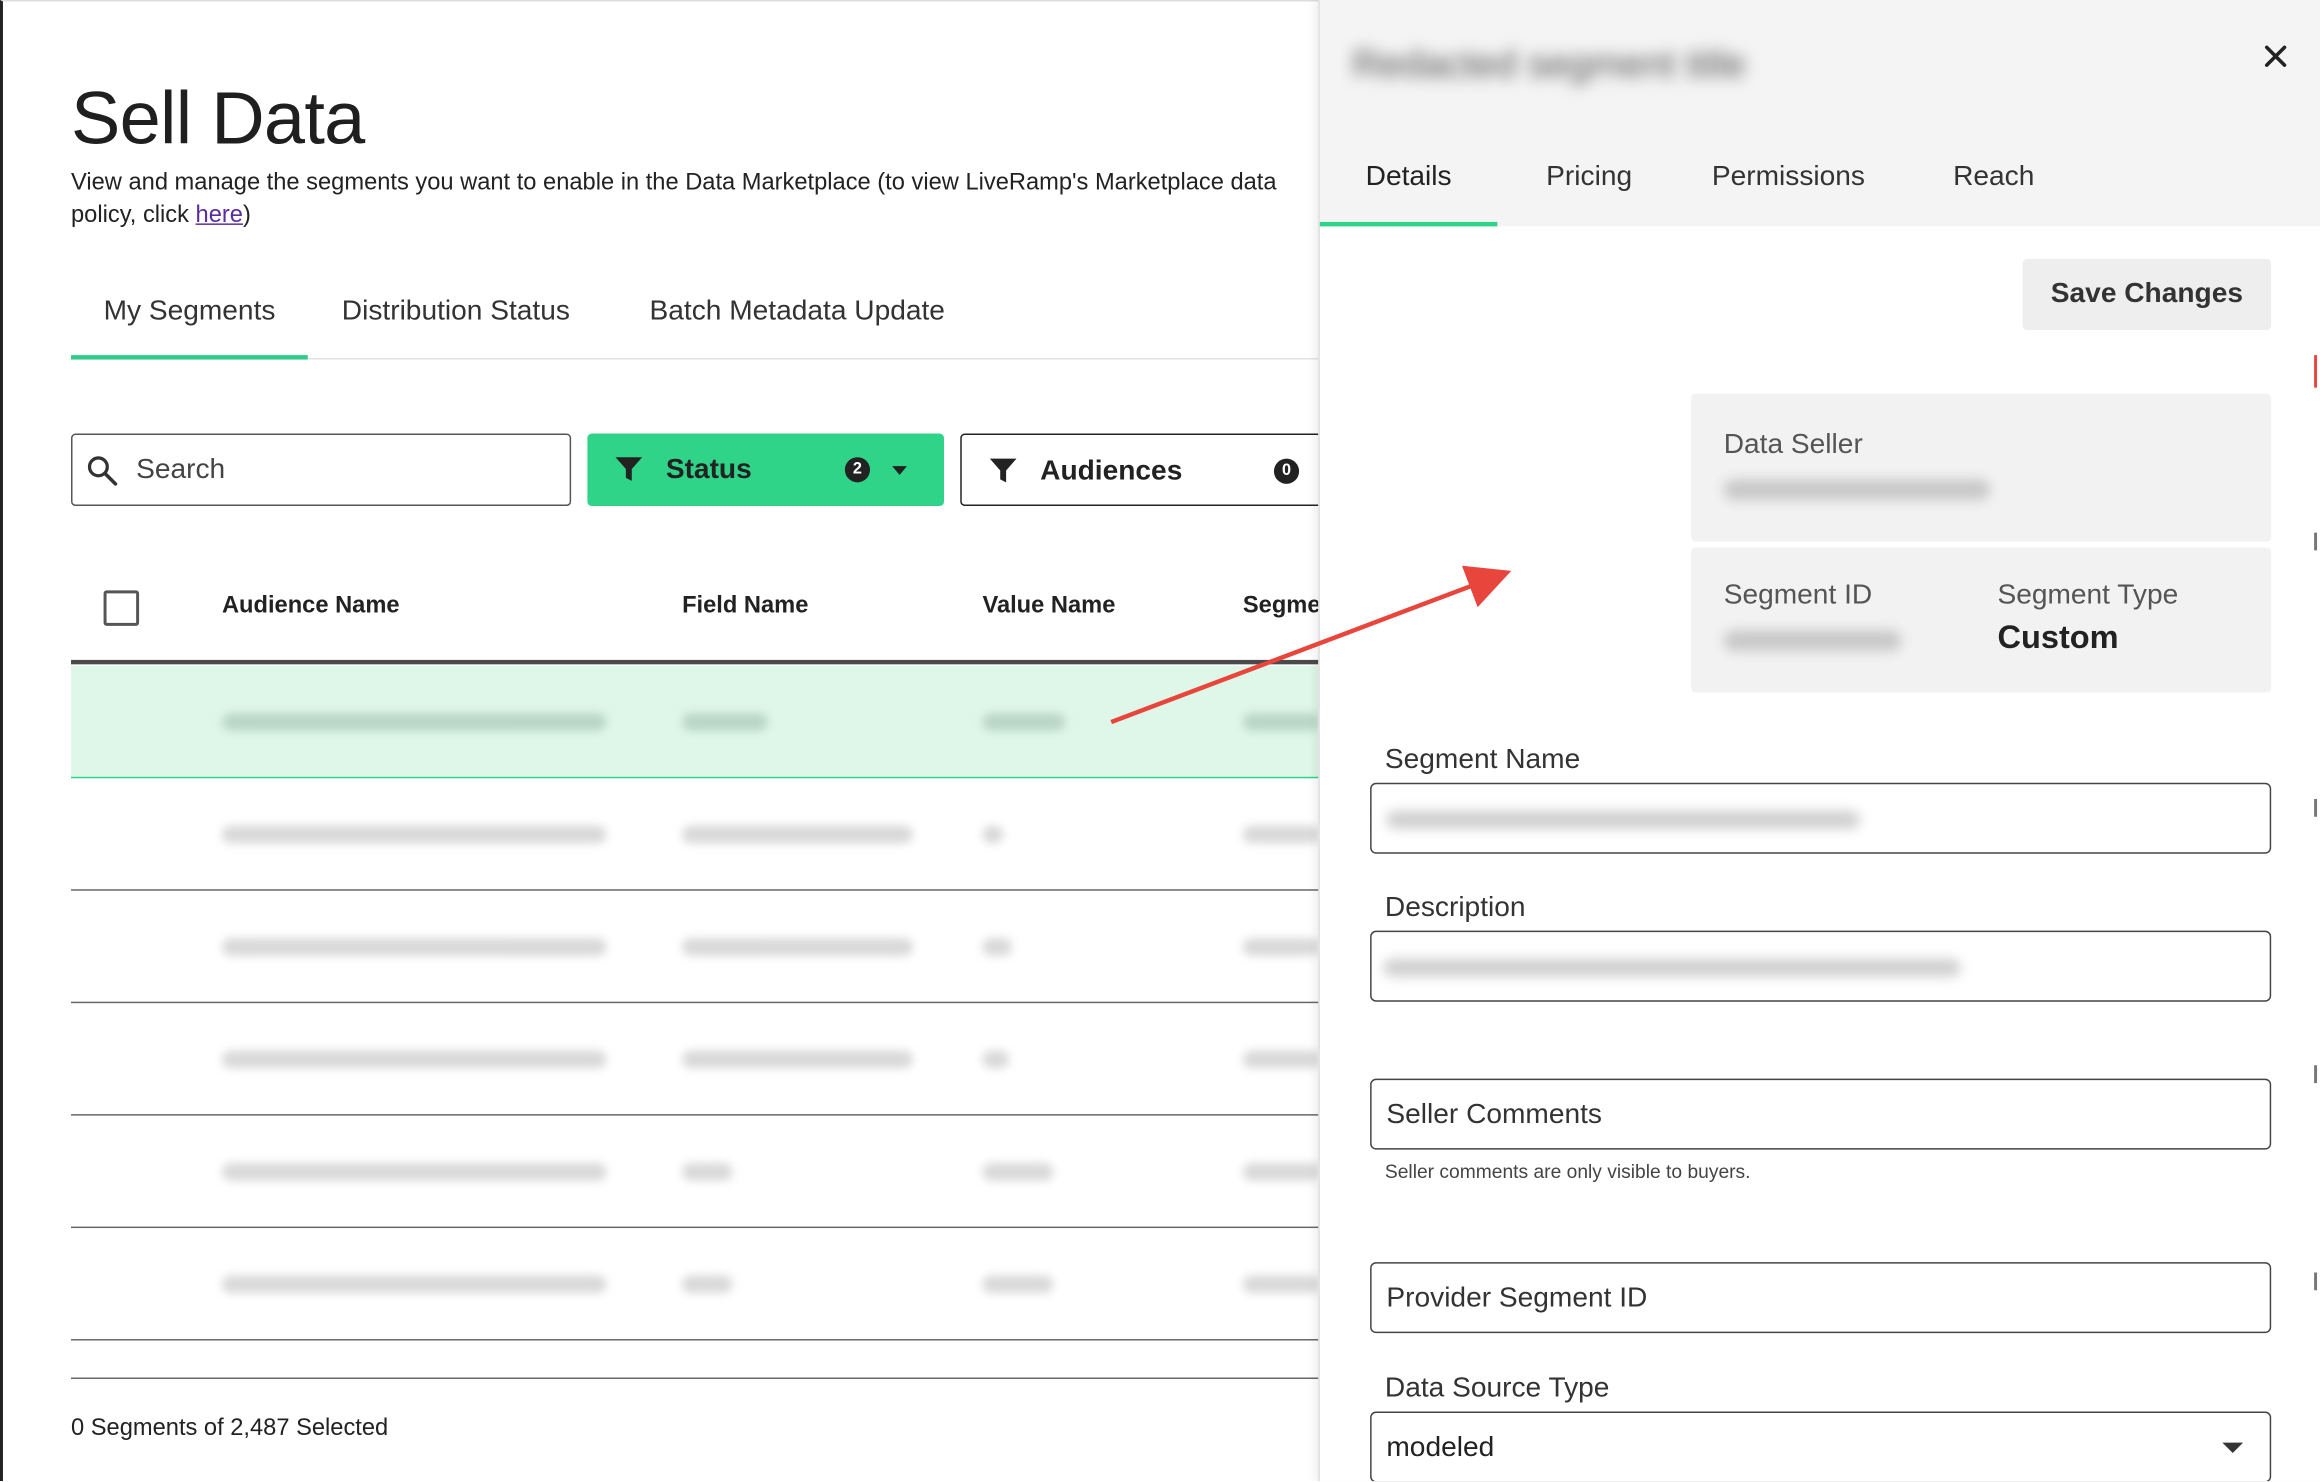  I want to click on edge-marks, so click(2316, 823).